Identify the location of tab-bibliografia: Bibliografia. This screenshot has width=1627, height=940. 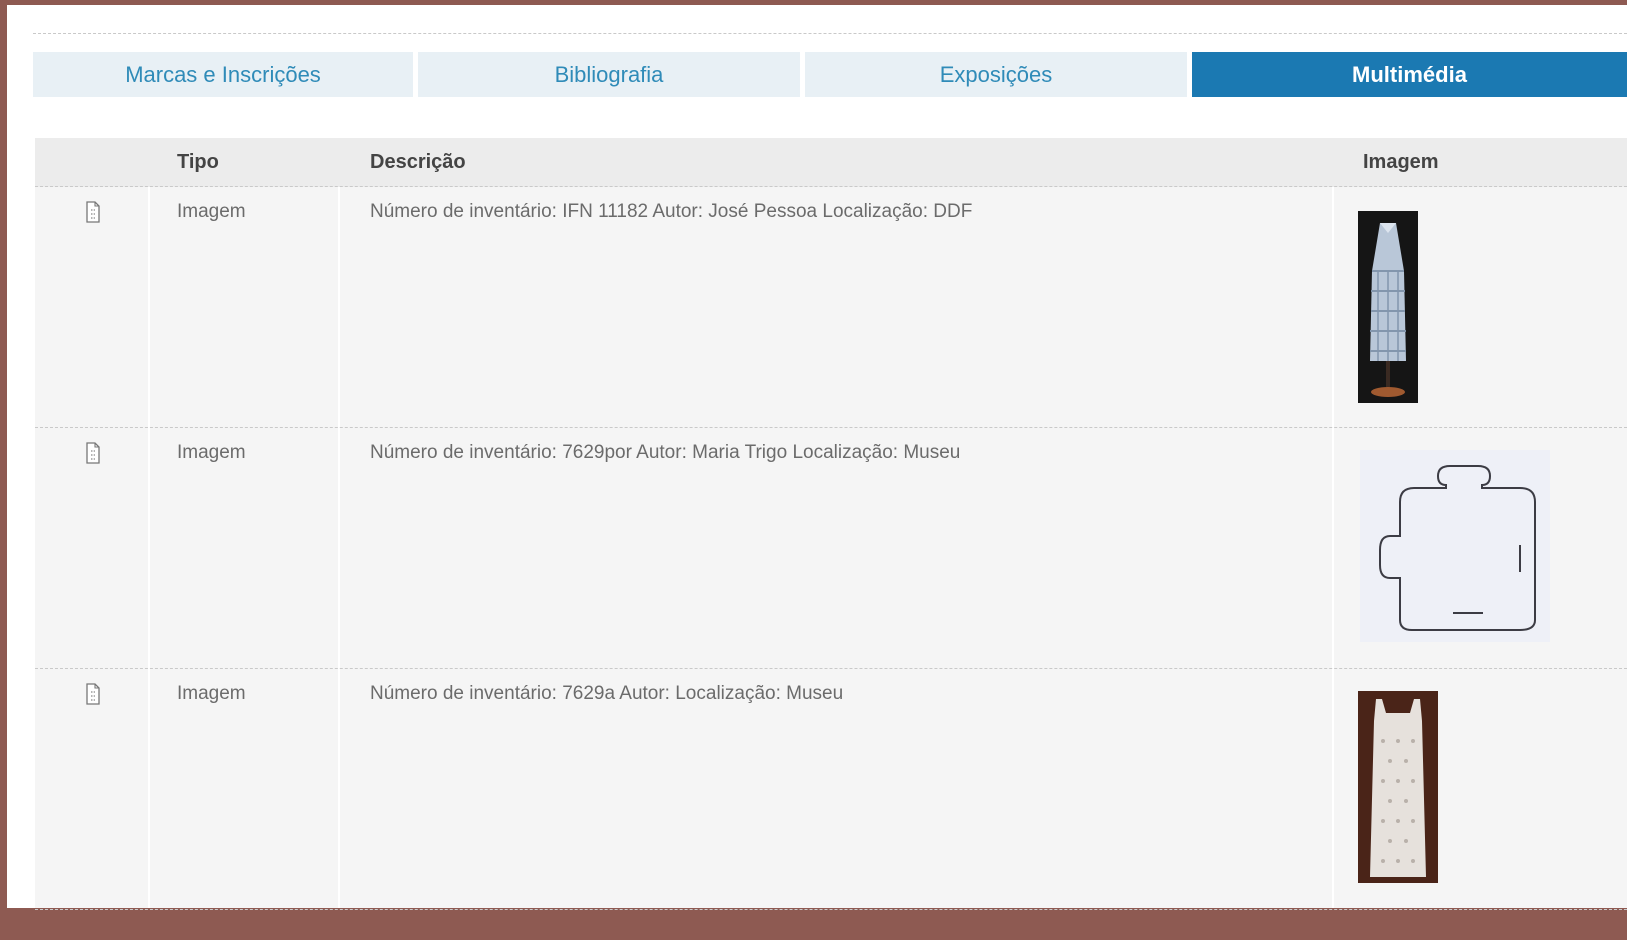
(609, 74).